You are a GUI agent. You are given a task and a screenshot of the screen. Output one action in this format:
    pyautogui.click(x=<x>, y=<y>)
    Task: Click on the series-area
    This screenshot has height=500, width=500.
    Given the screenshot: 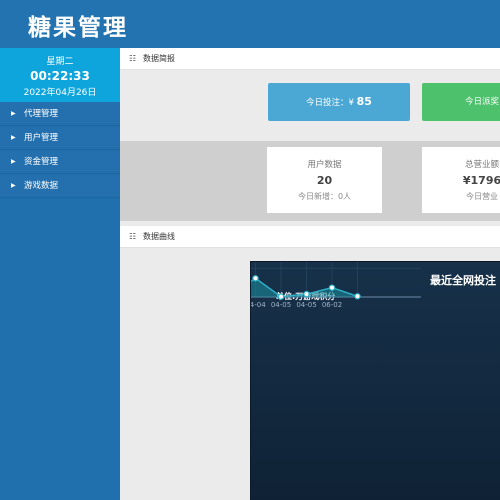 What is the action you would take?
    pyautogui.click(x=304, y=287)
    